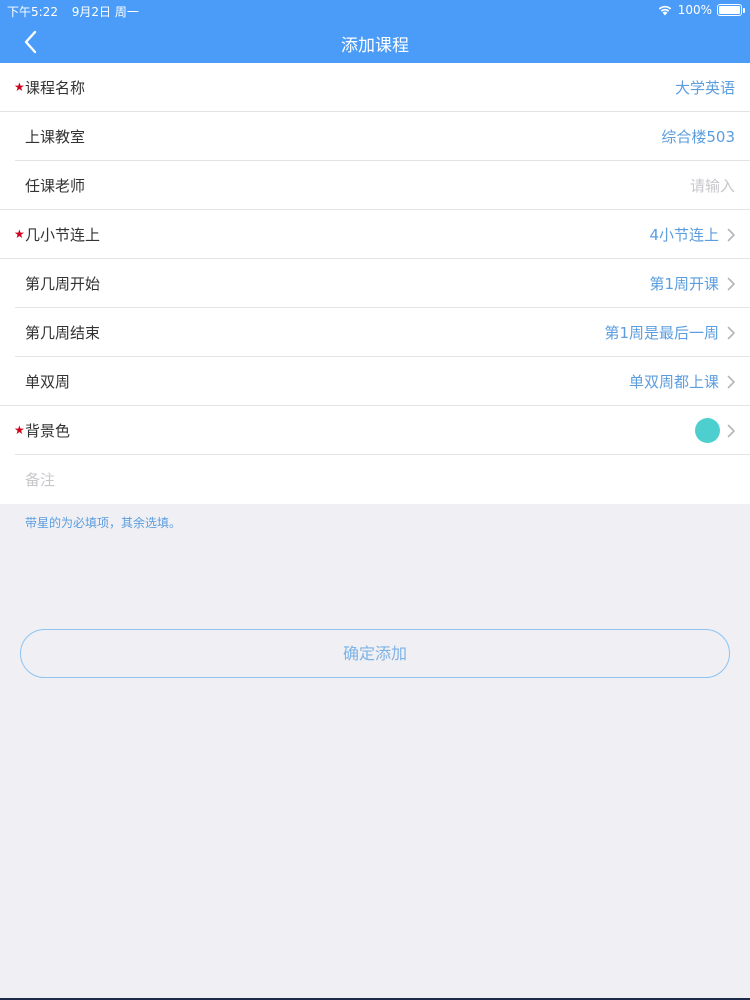 The width and height of the screenshot is (750, 1000). What do you see at coordinates (40, 479) in the screenshot?
I see `note-input: 备注` at bounding box center [40, 479].